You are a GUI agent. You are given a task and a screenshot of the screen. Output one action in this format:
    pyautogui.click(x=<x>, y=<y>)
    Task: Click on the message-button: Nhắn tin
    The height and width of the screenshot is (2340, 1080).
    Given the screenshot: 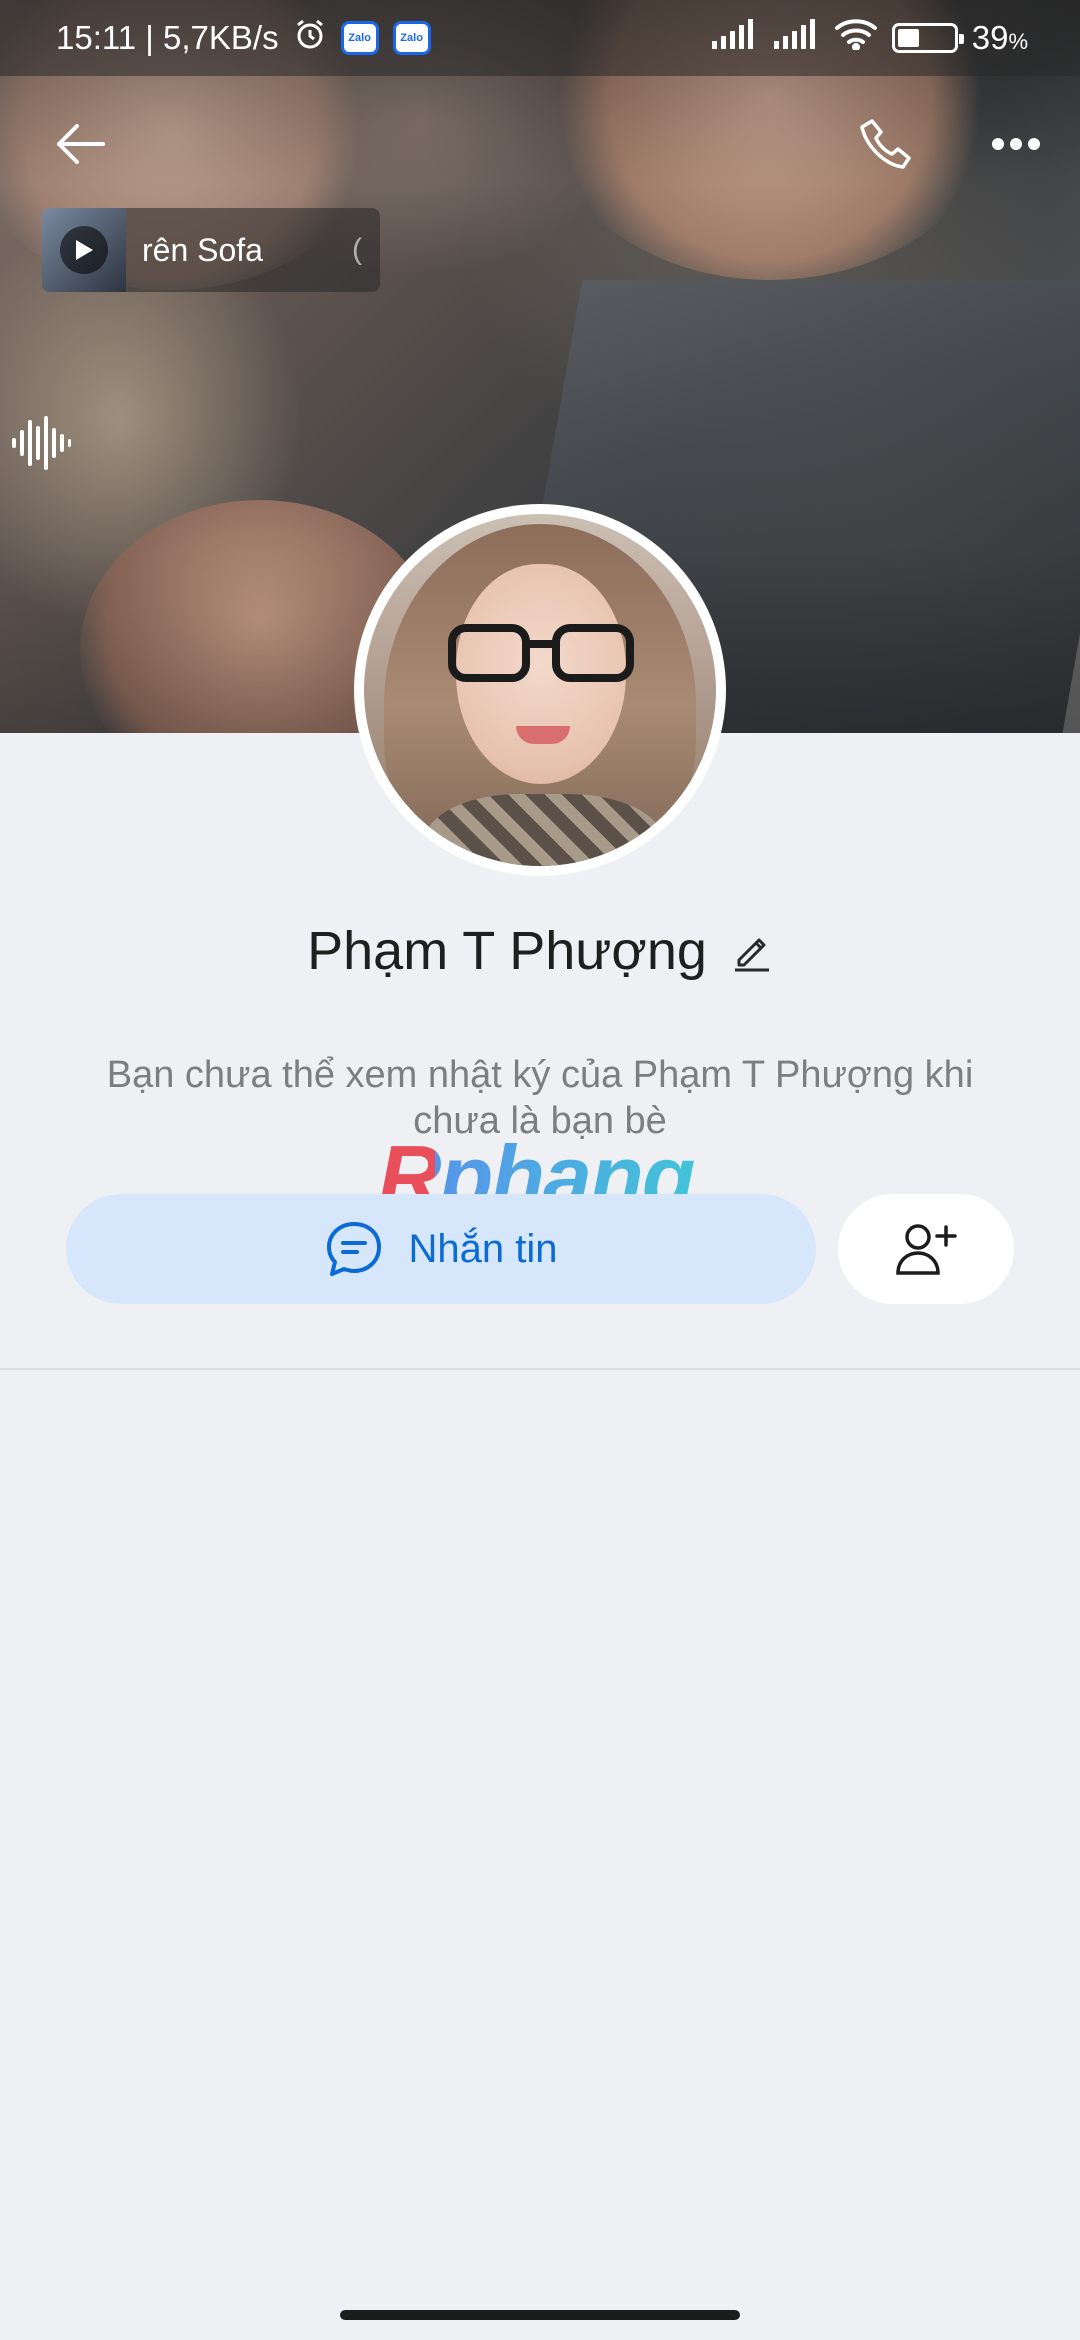 What is the action you would take?
    pyautogui.click(x=441, y=1249)
    